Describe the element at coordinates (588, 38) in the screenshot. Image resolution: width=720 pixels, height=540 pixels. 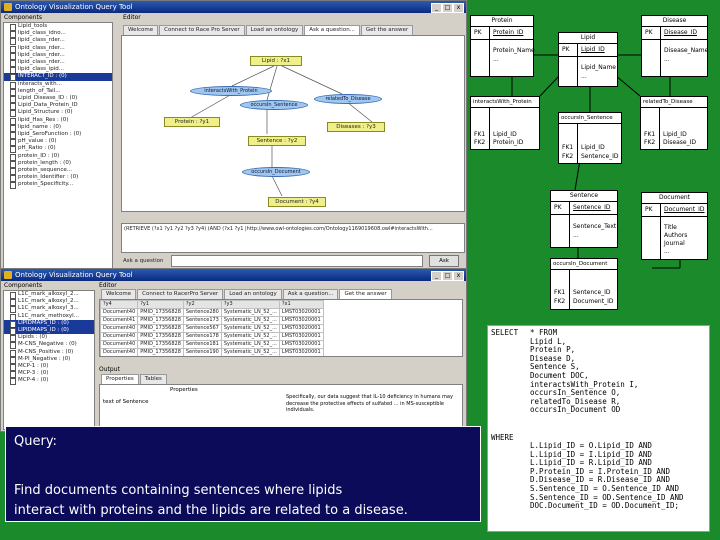
I see `er-lipid-title: Lipid` at that location.